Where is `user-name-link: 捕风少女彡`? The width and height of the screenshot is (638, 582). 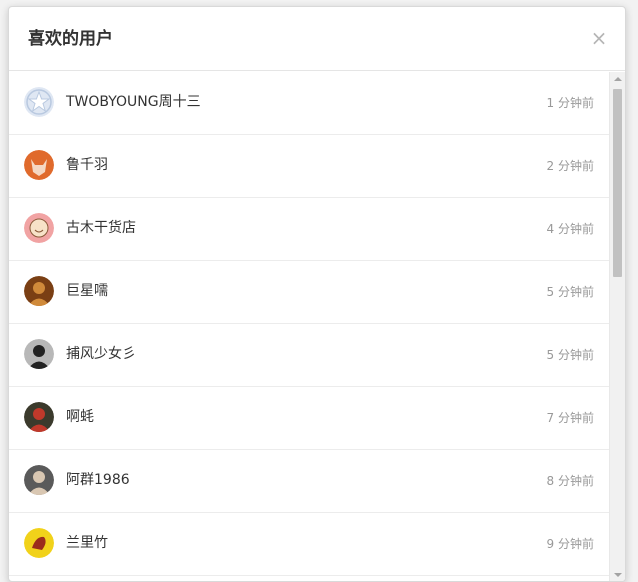 user-name-link: 捕风少女彡 is located at coordinates (101, 354).